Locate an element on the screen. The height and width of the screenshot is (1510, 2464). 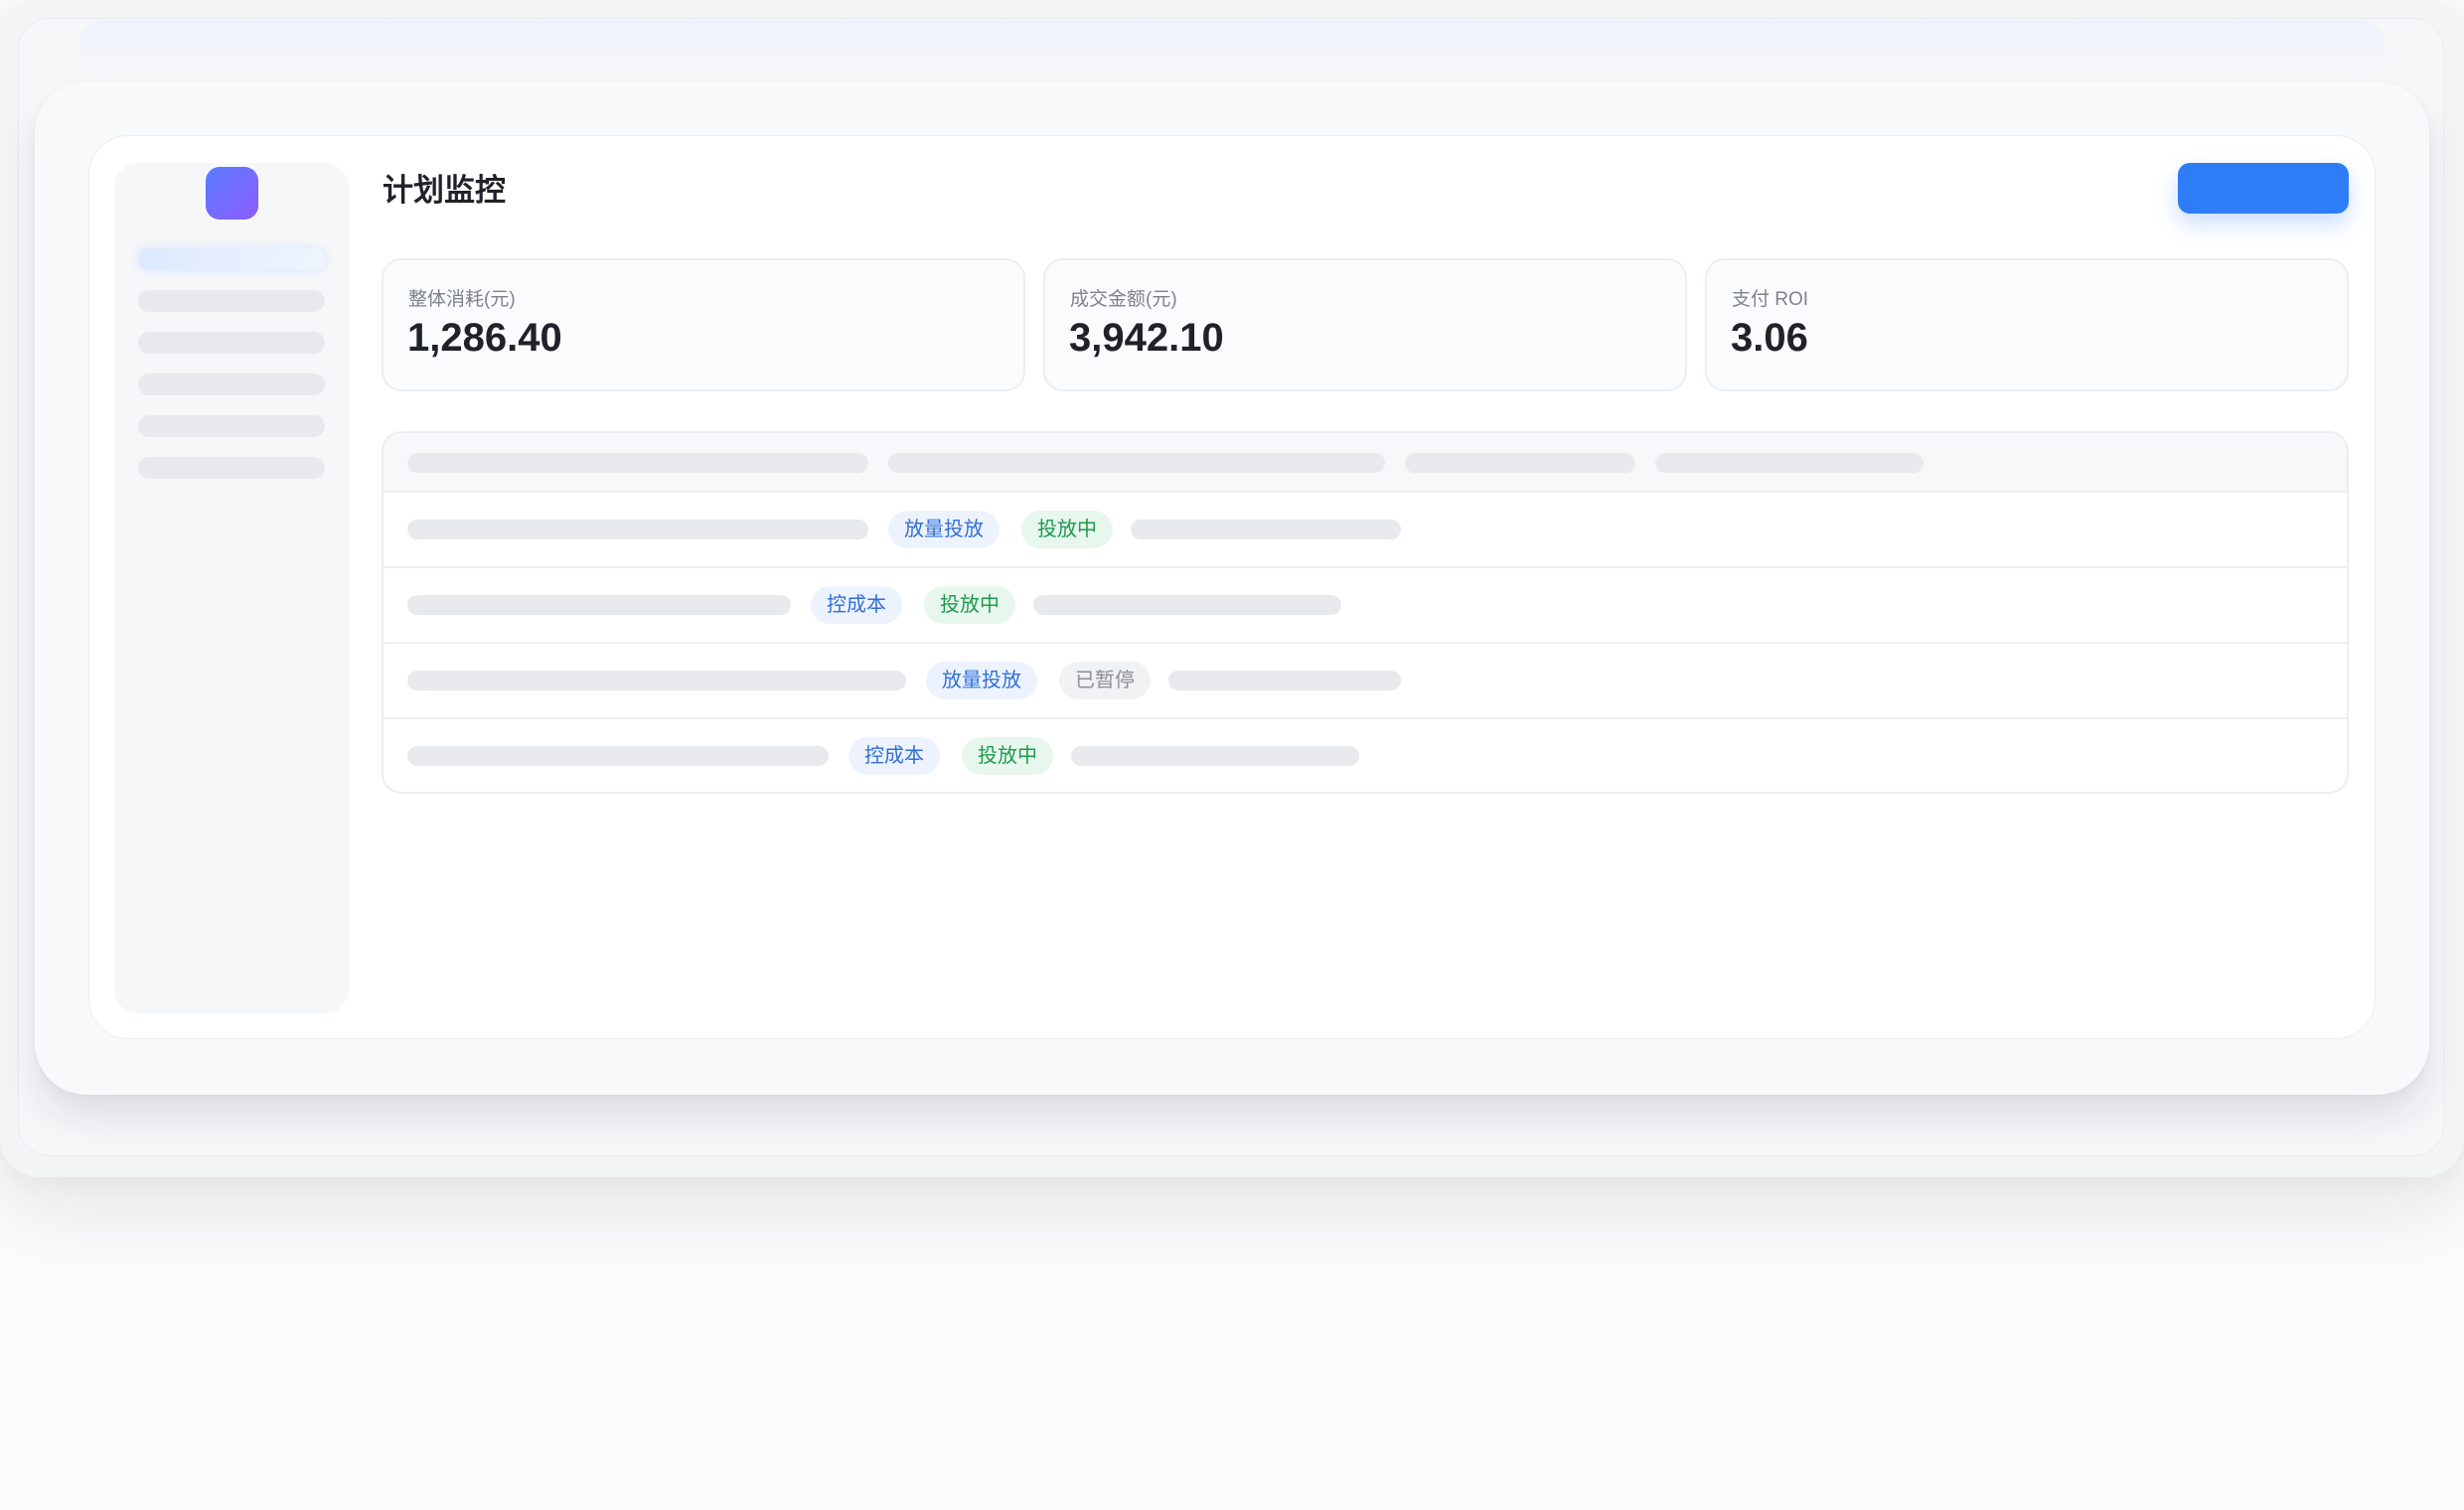
kpi-label: 整体消耗(元) is located at coordinates (462, 299).